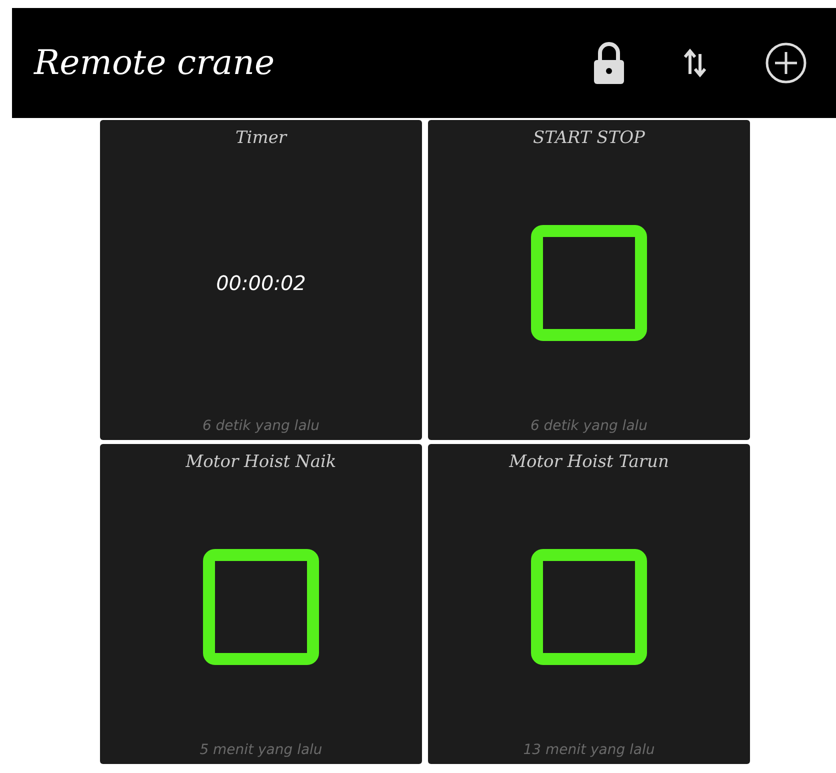 Image resolution: width=836 pixels, height=773 pixels. I want to click on app-title: Remote crane, so click(155, 63).